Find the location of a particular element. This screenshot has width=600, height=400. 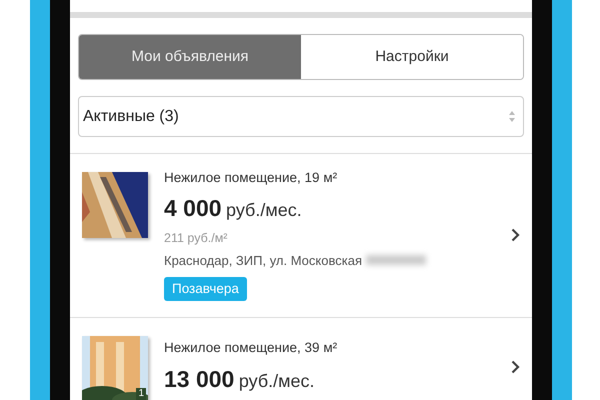

sort-arrows-icon is located at coordinates (512, 116).